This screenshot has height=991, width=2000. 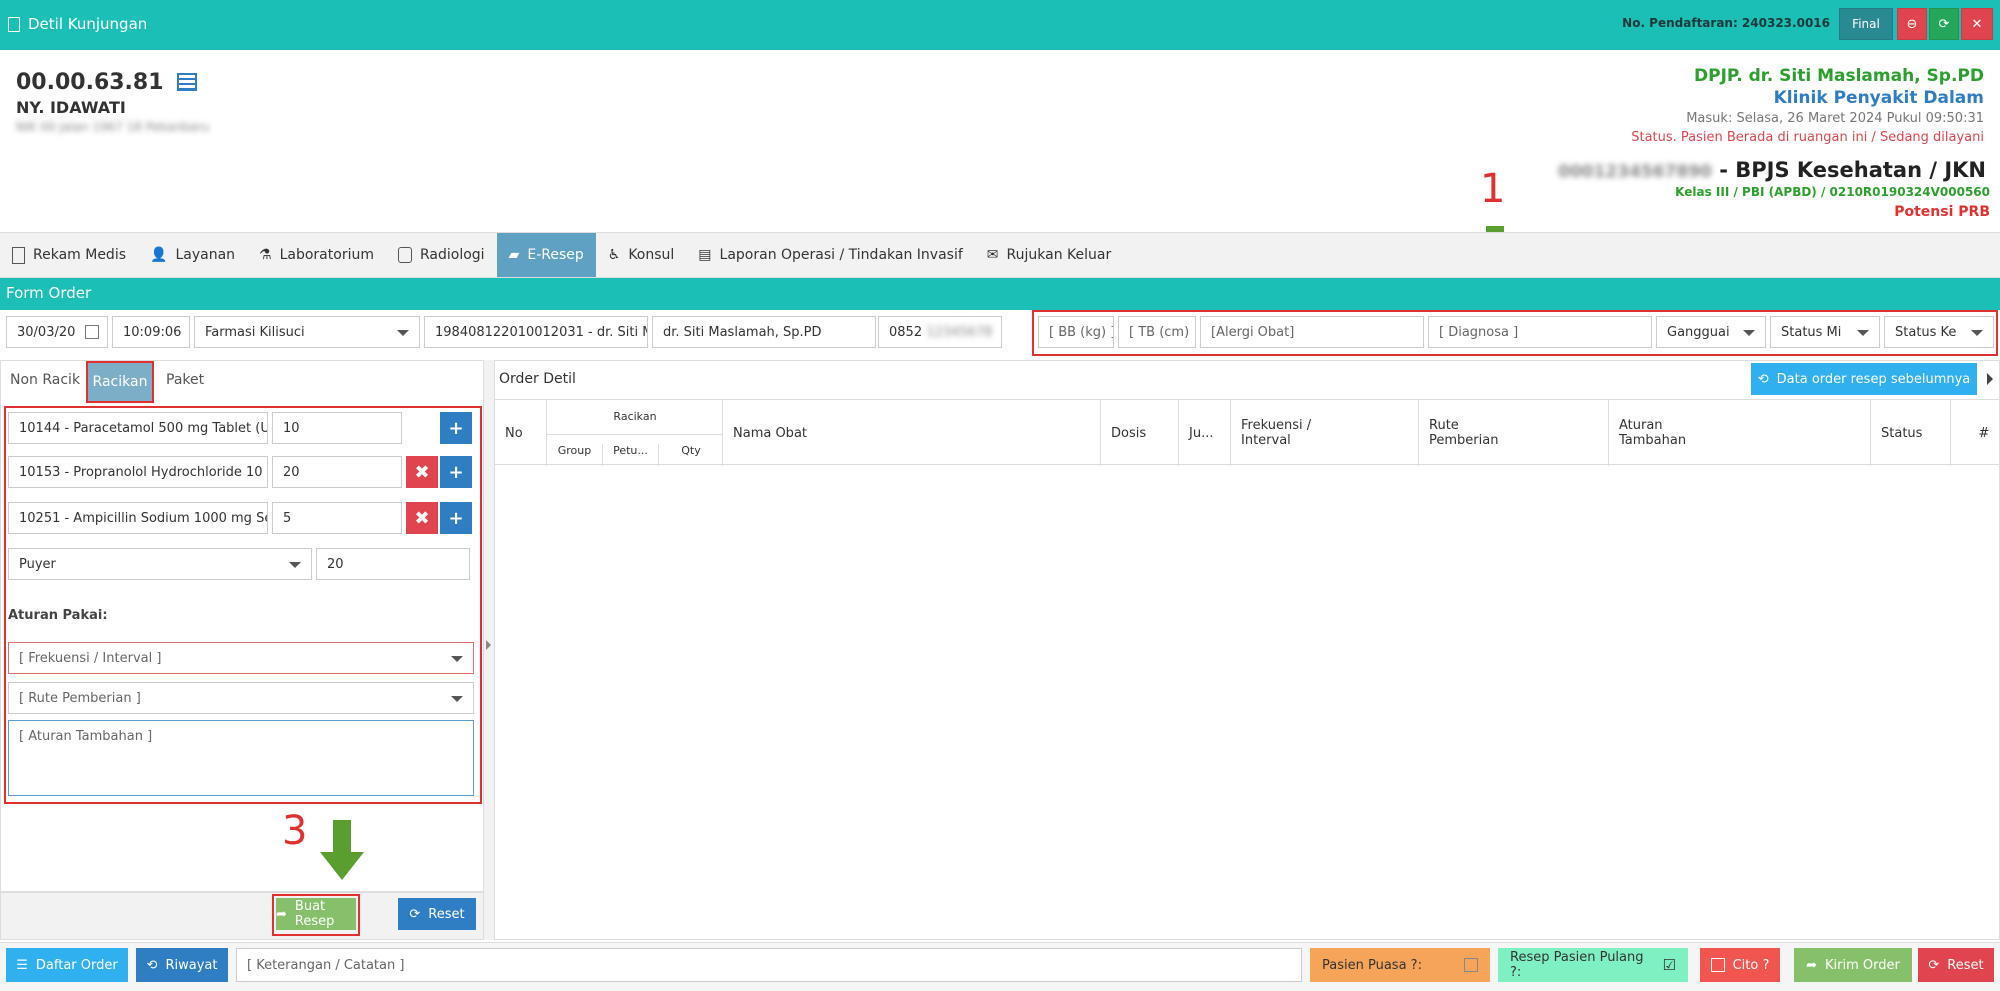 What do you see at coordinates (57, 332) in the screenshot?
I see `order-date-input: 30/03/20` at bounding box center [57, 332].